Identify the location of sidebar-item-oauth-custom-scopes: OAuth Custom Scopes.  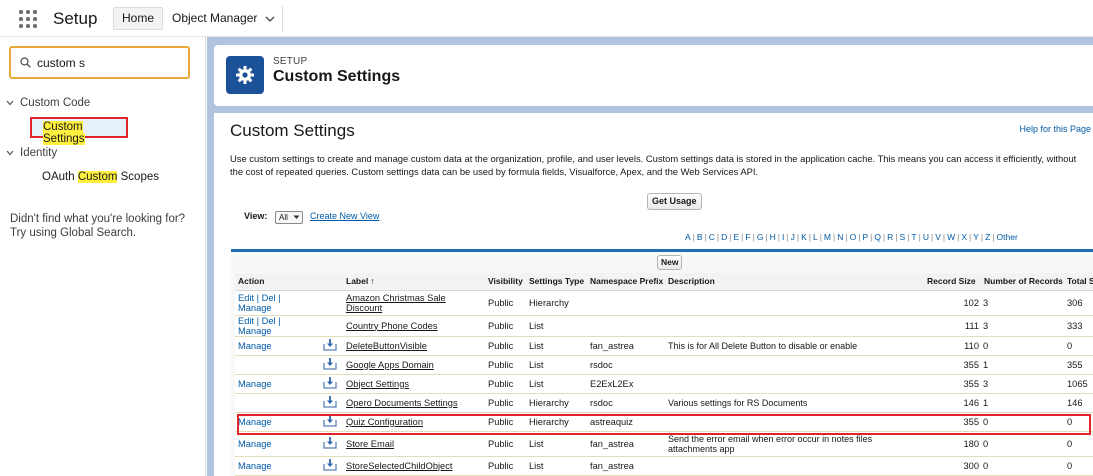
(100, 177).